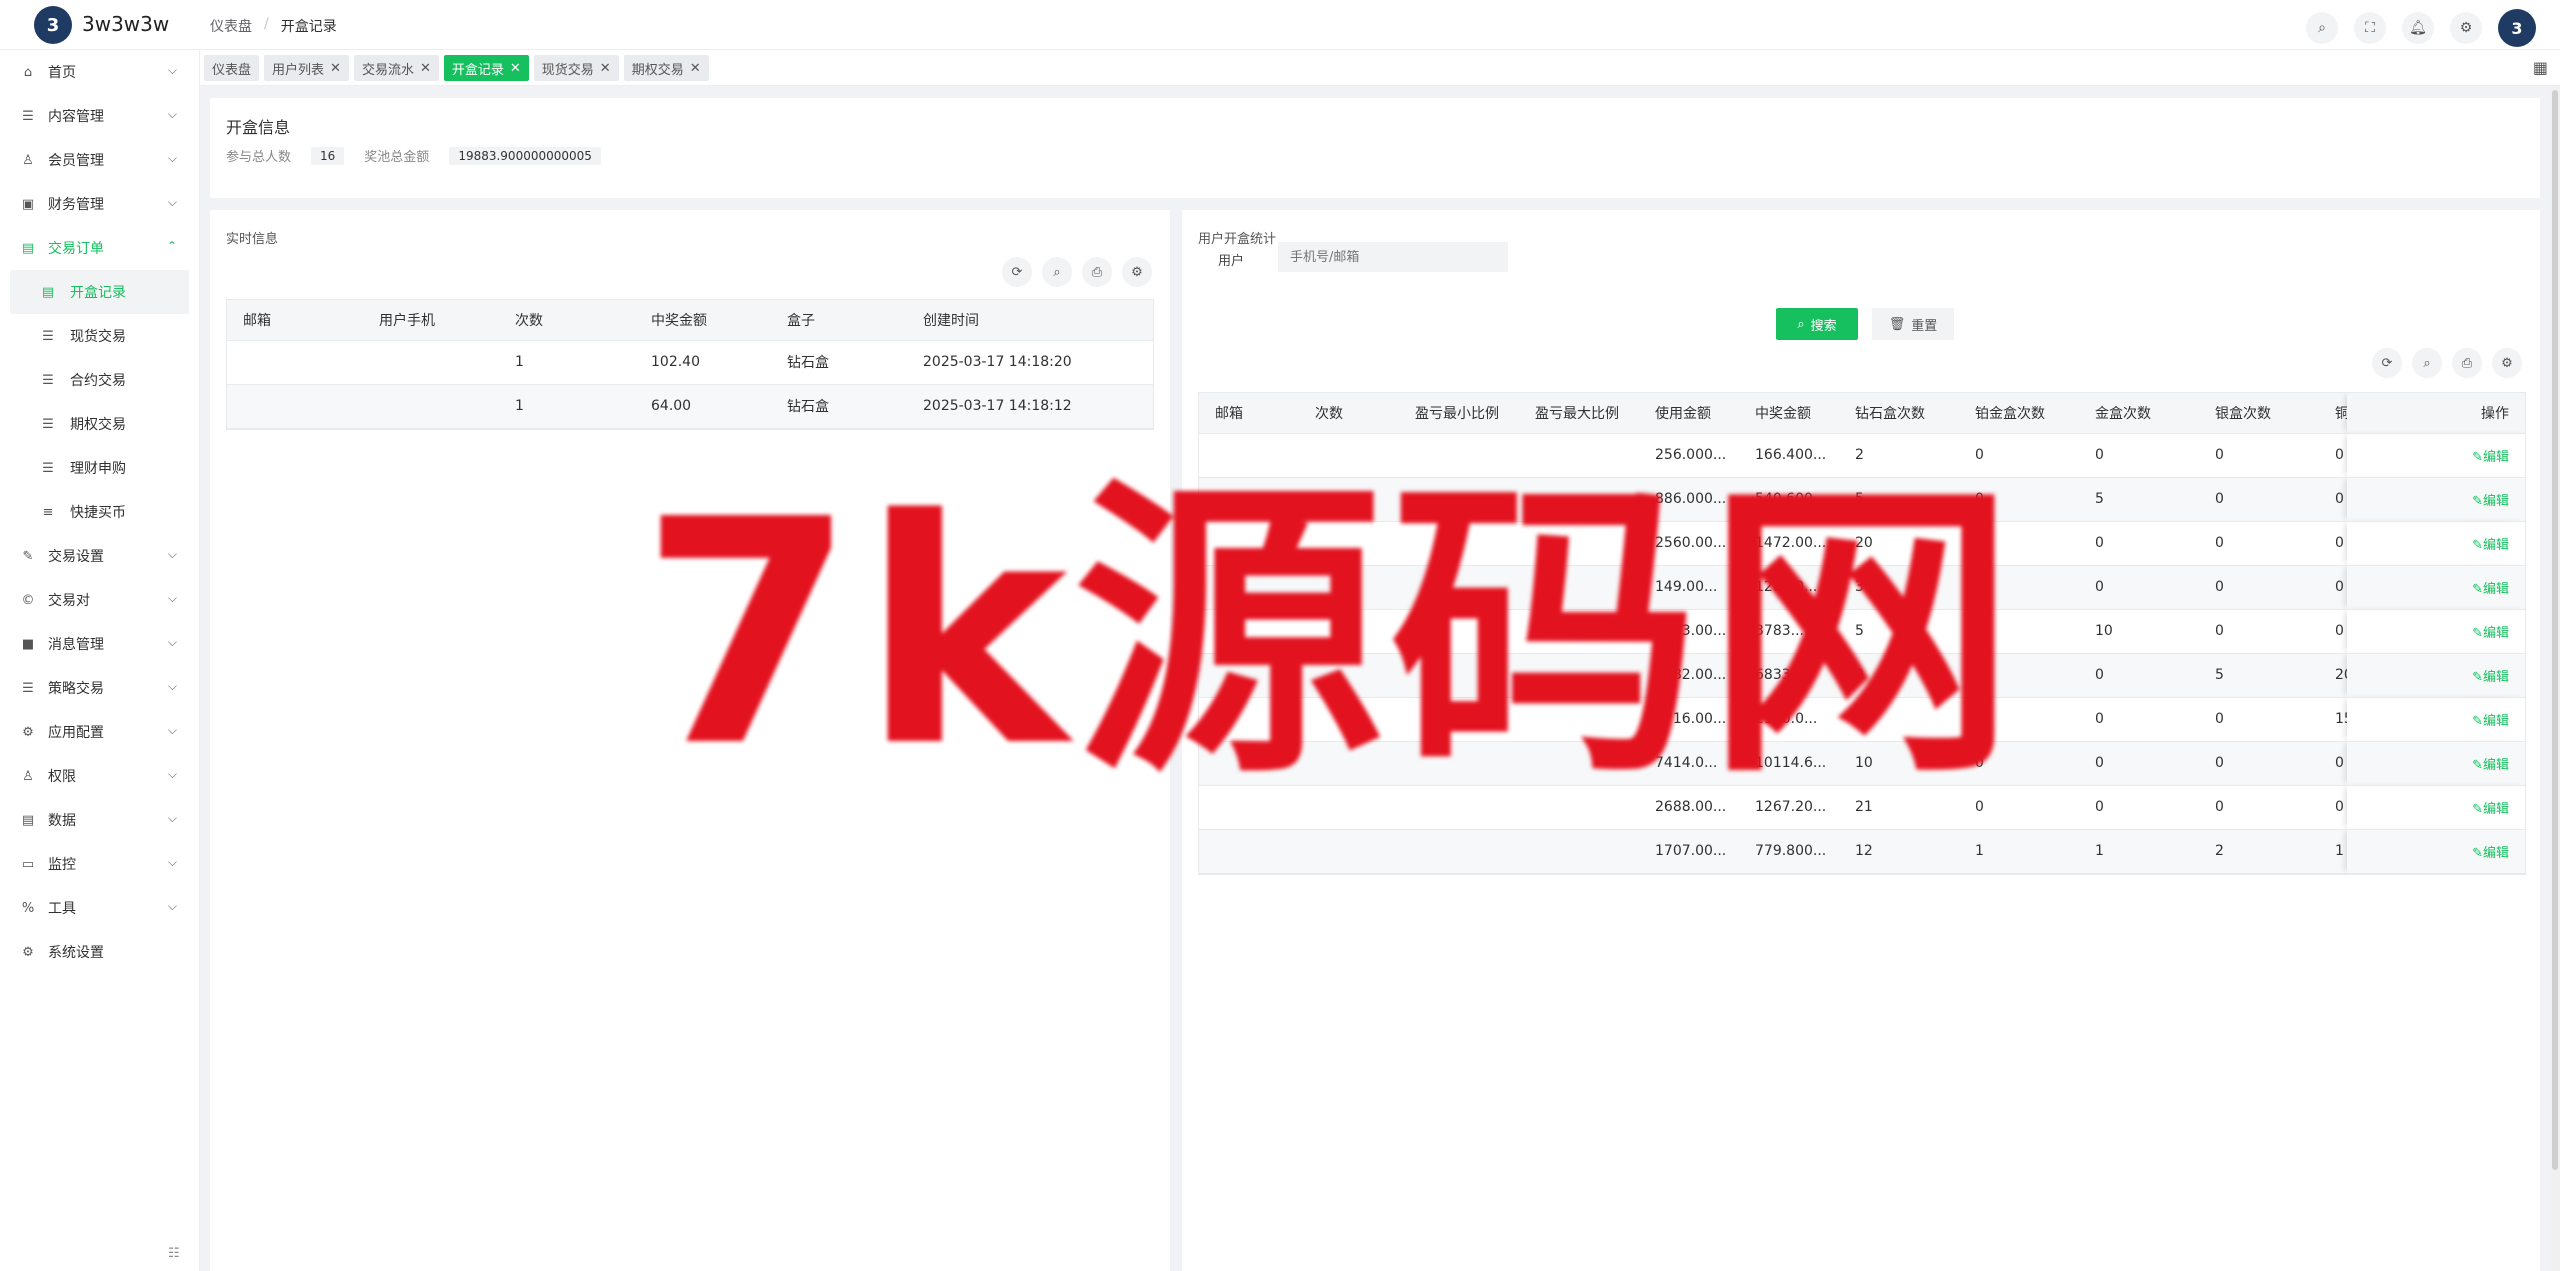 The image size is (2560, 1271). What do you see at coordinates (2019, 413) in the screenshot?
I see `column-header: 铂金盒次数` at bounding box center [2019, 413].